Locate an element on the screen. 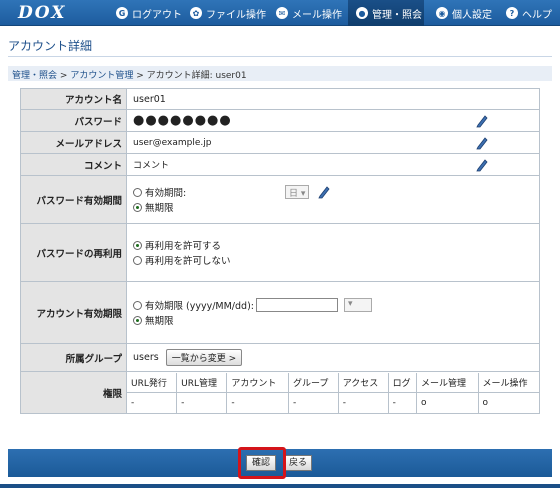 The height and width of the screenshot is (488, 560). breadcrumb-admin-link: 管理・照会 is located at coordinates (34, 76).